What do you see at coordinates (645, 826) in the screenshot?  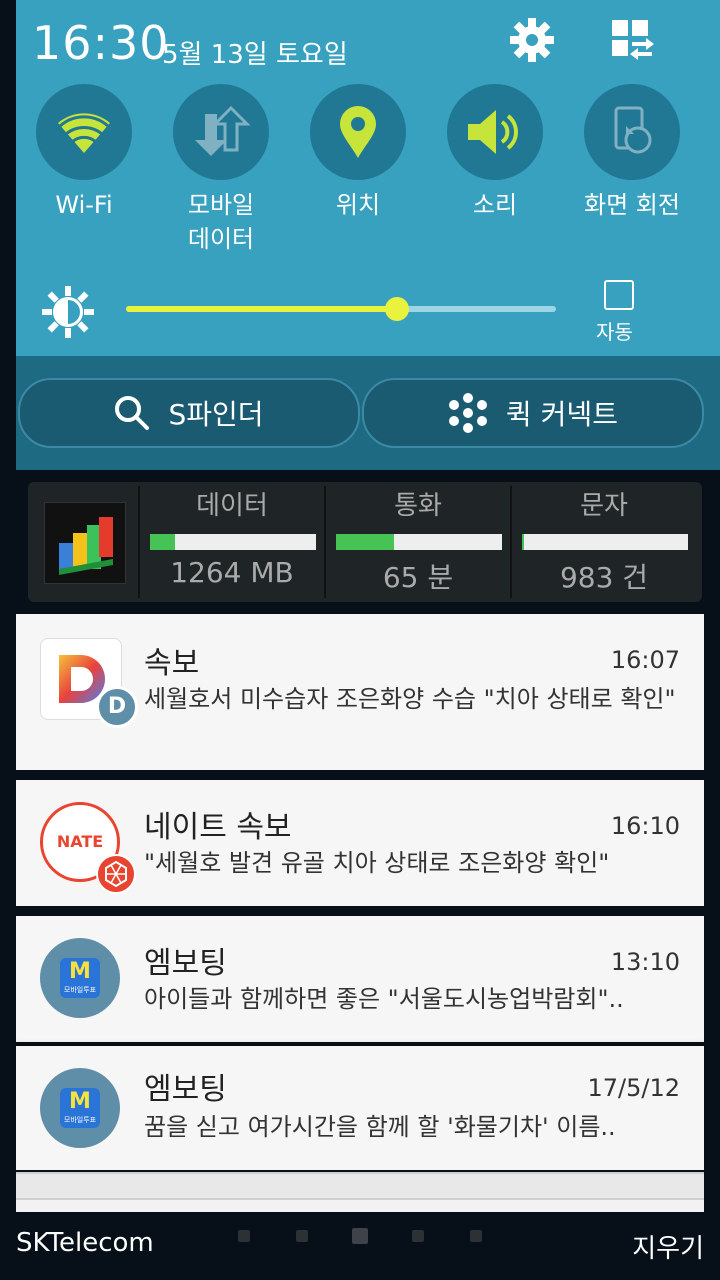 I see `notification-time: 16:10` at bounding box center [645, 826].